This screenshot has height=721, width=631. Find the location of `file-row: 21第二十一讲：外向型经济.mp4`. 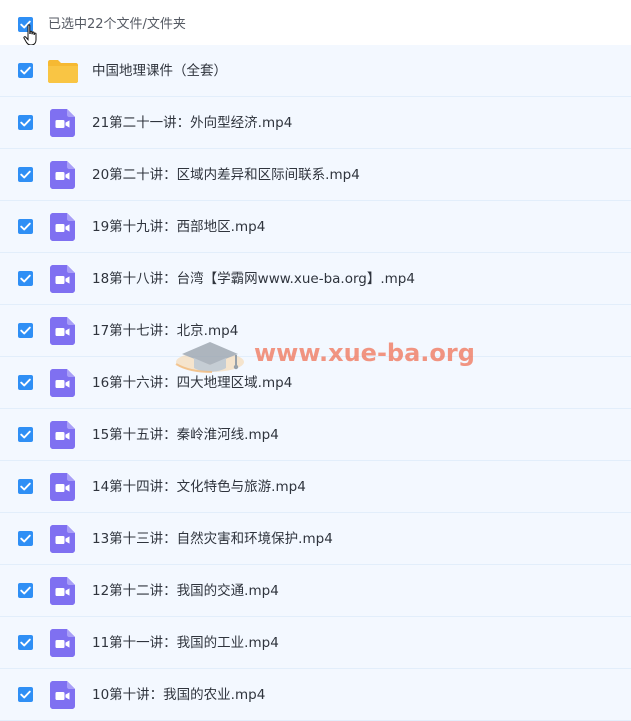

file-row: 21第二十一讲：外向型经济.mp4 is located at coordinates (315, 123).